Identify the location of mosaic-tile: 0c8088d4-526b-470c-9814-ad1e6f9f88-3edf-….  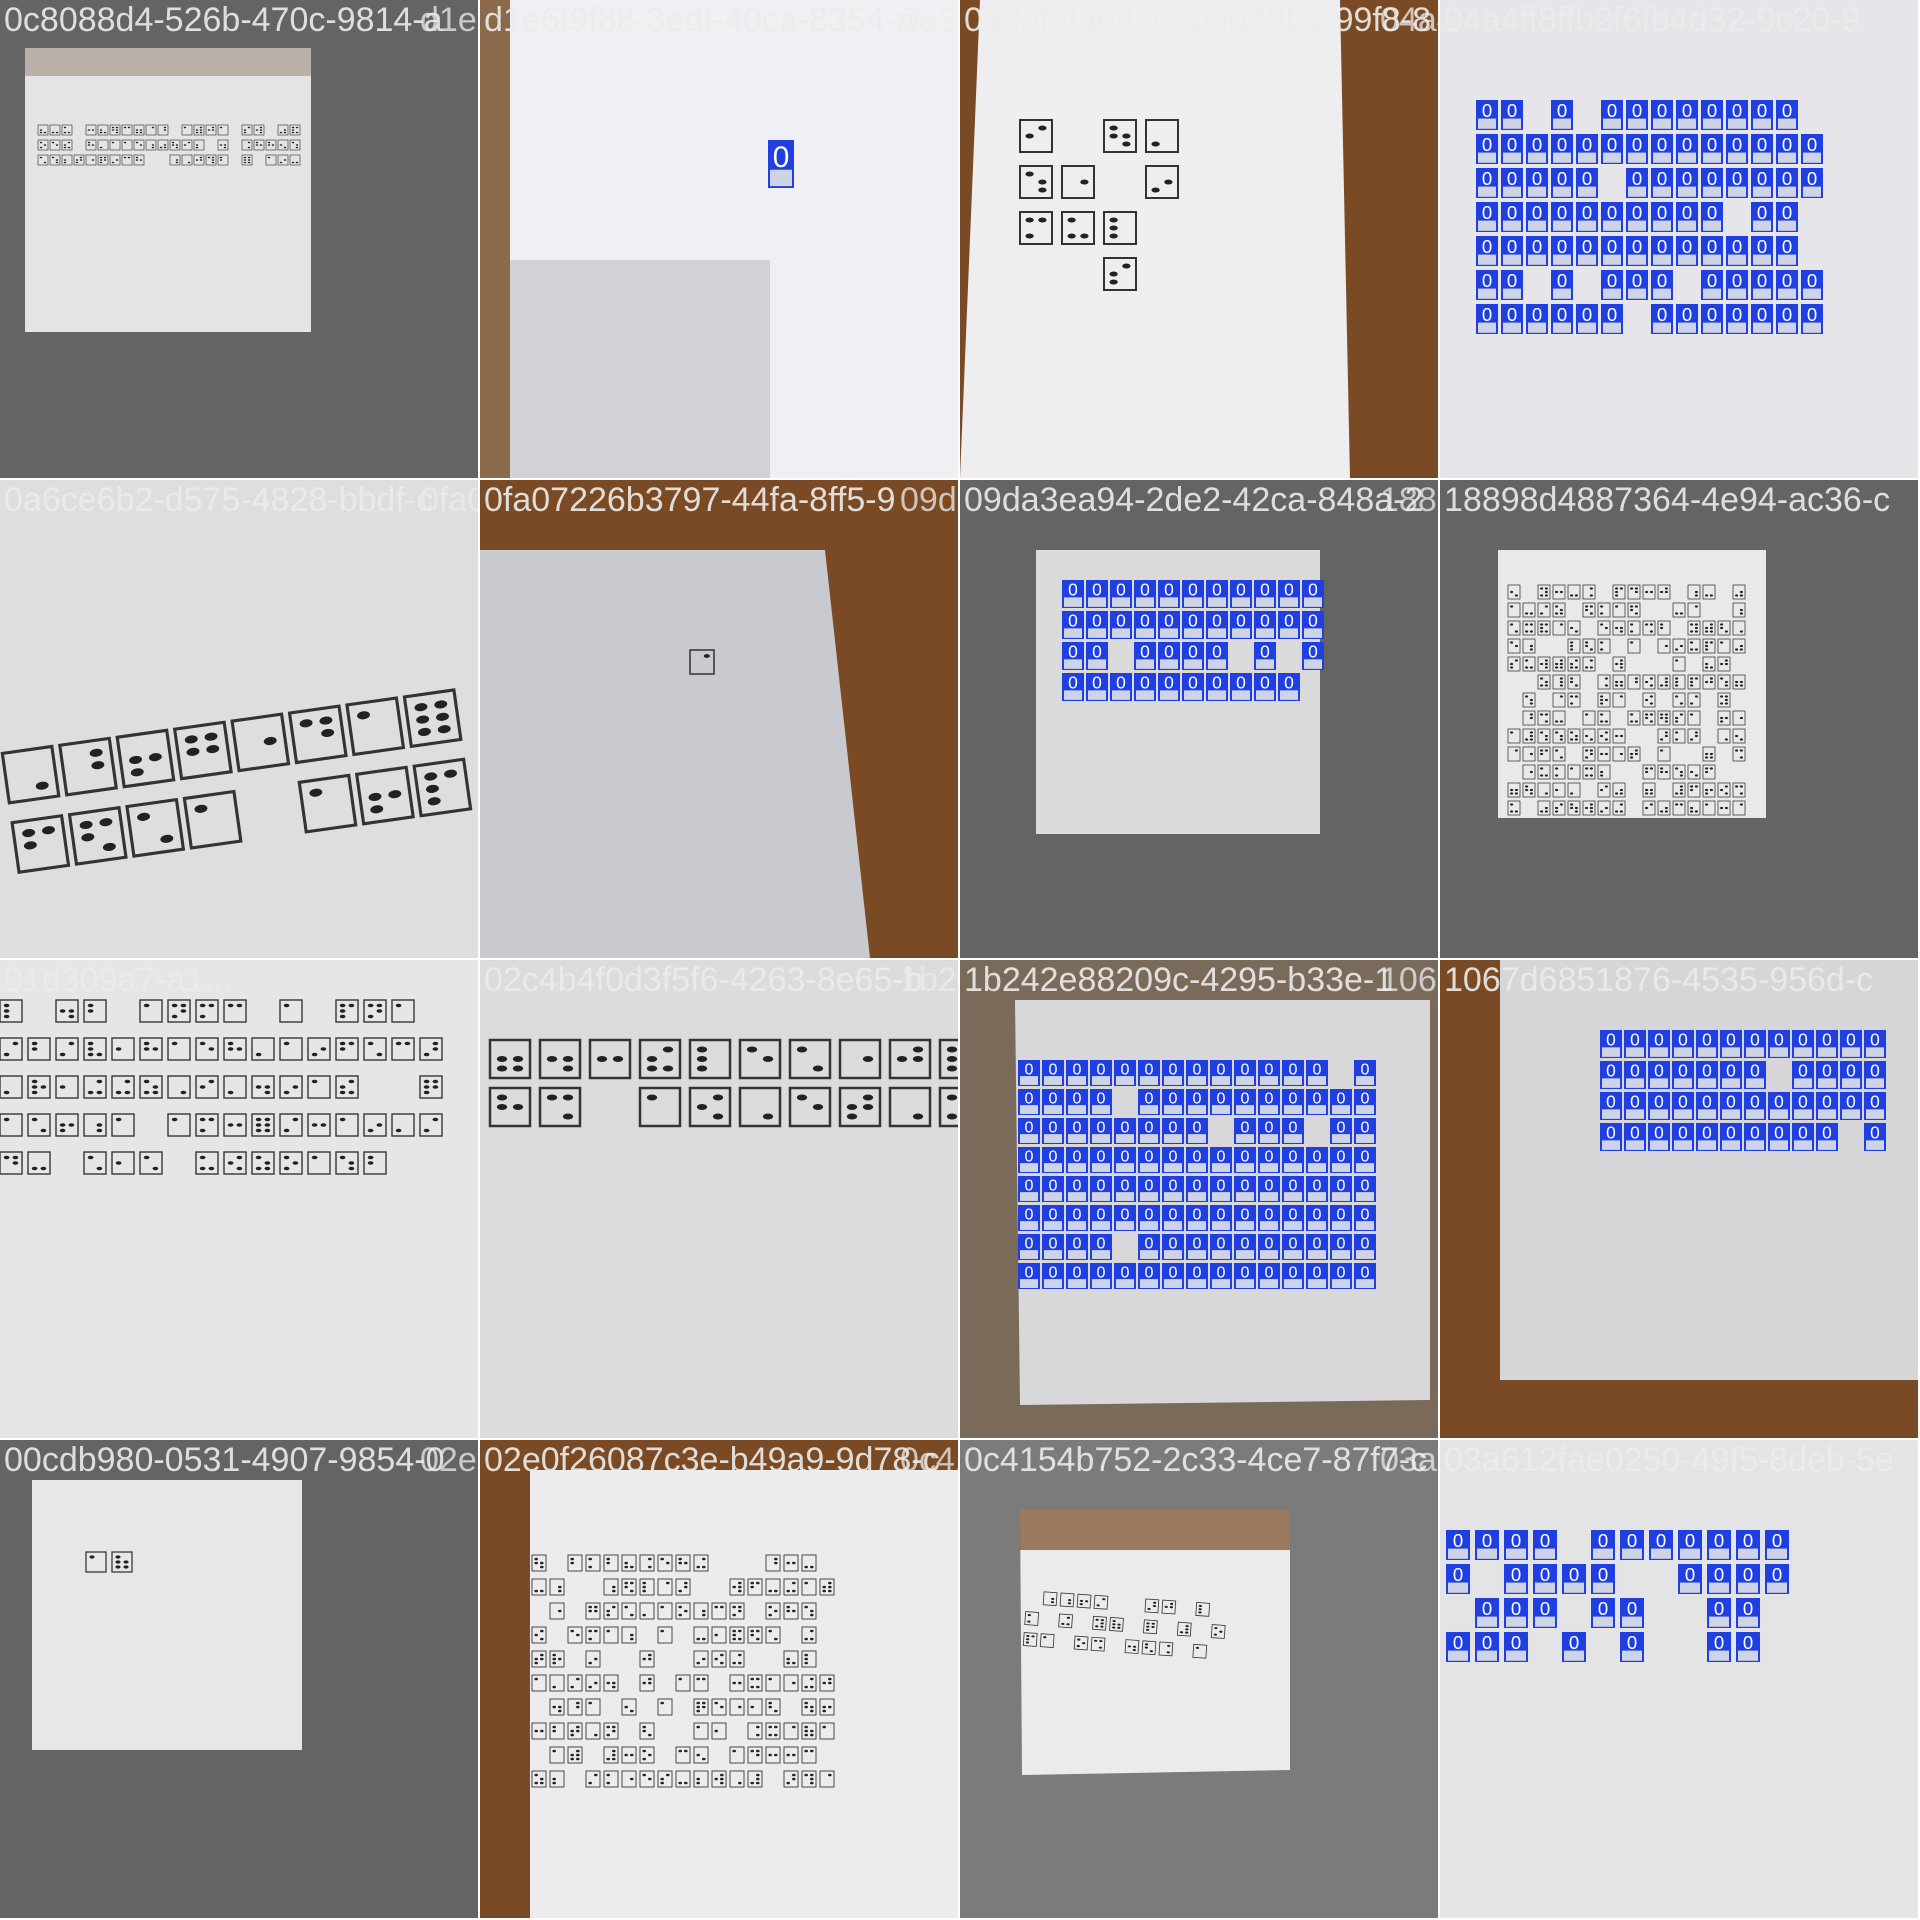
(239, 239).